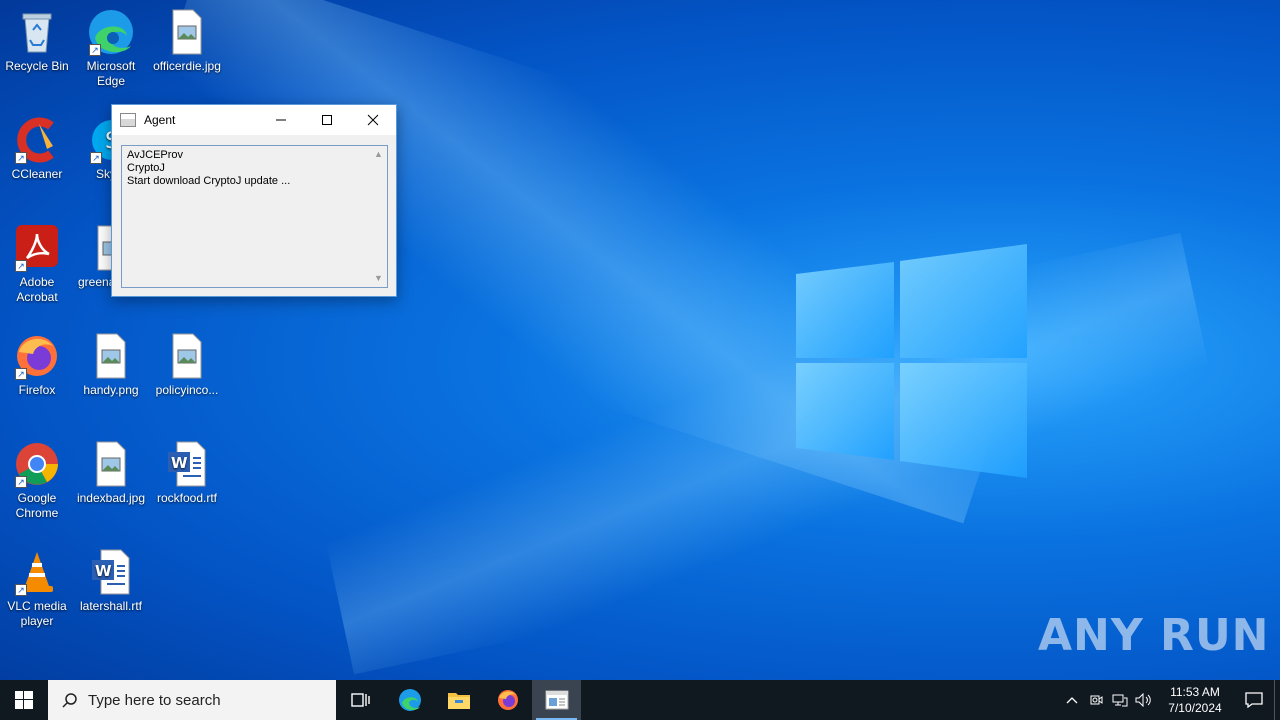 The height and width of the screenshot is (720, 1280). What do you see at coordinates (37, 32) in the screenshot?
I see `recycle-bin-icon` at bounding box center [37, 32].